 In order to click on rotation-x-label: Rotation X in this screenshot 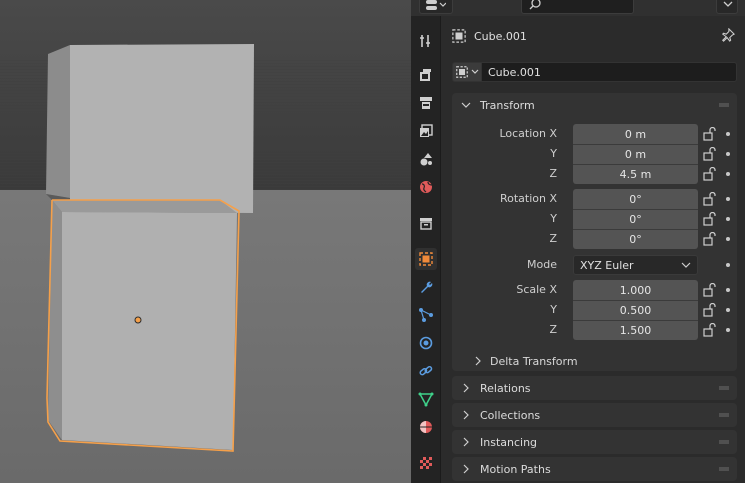, I will do `click(528, 198)`.